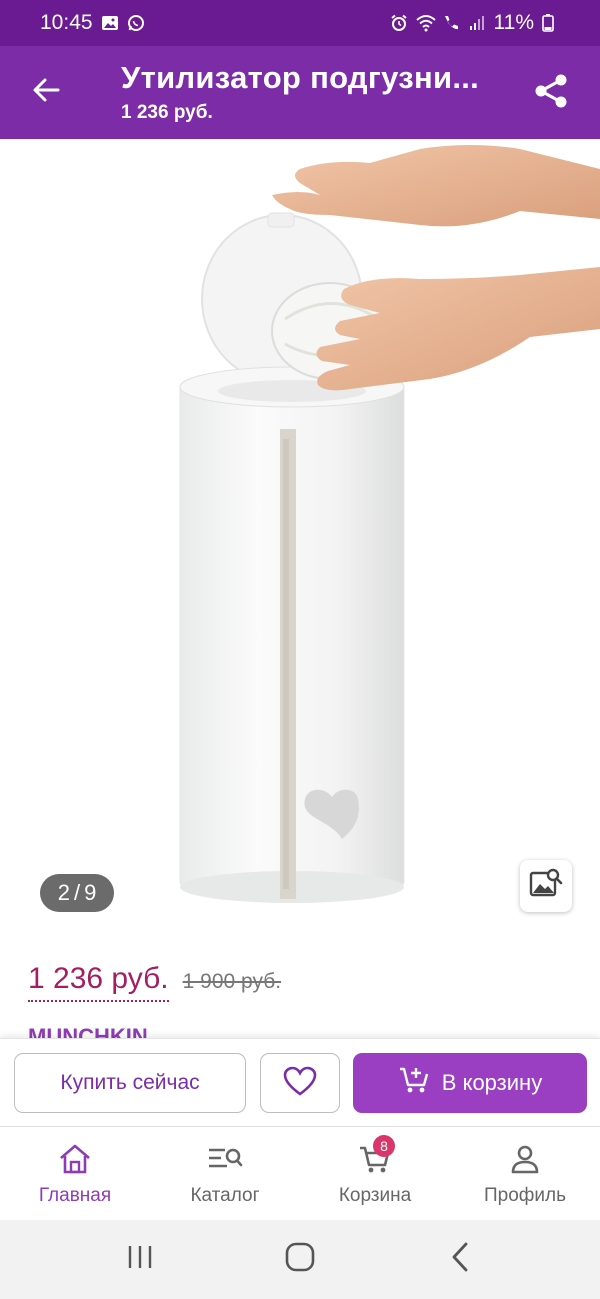  I want to click on cart-icon: 8, so click(375, 1155).